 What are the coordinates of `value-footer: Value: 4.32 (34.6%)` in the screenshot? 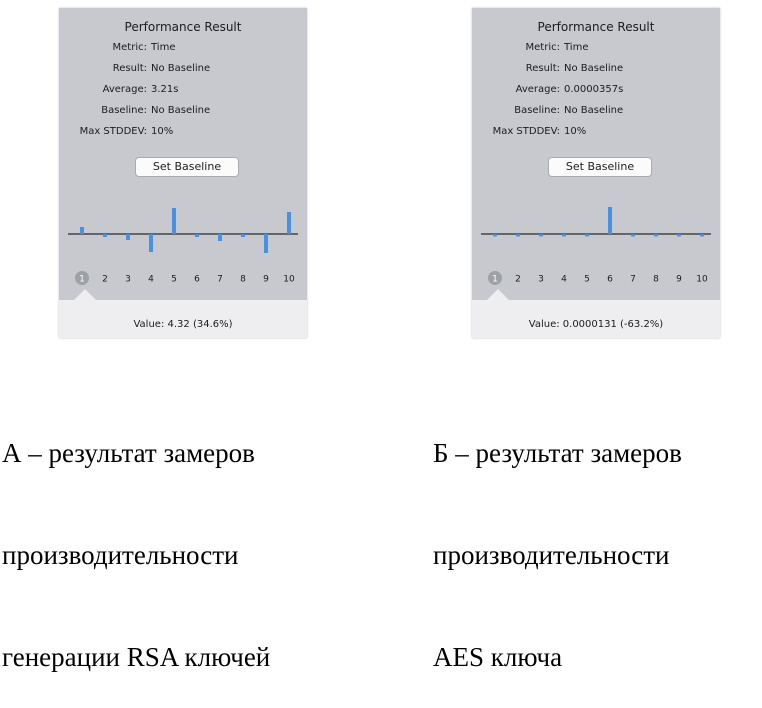 It's located at (183, 313).